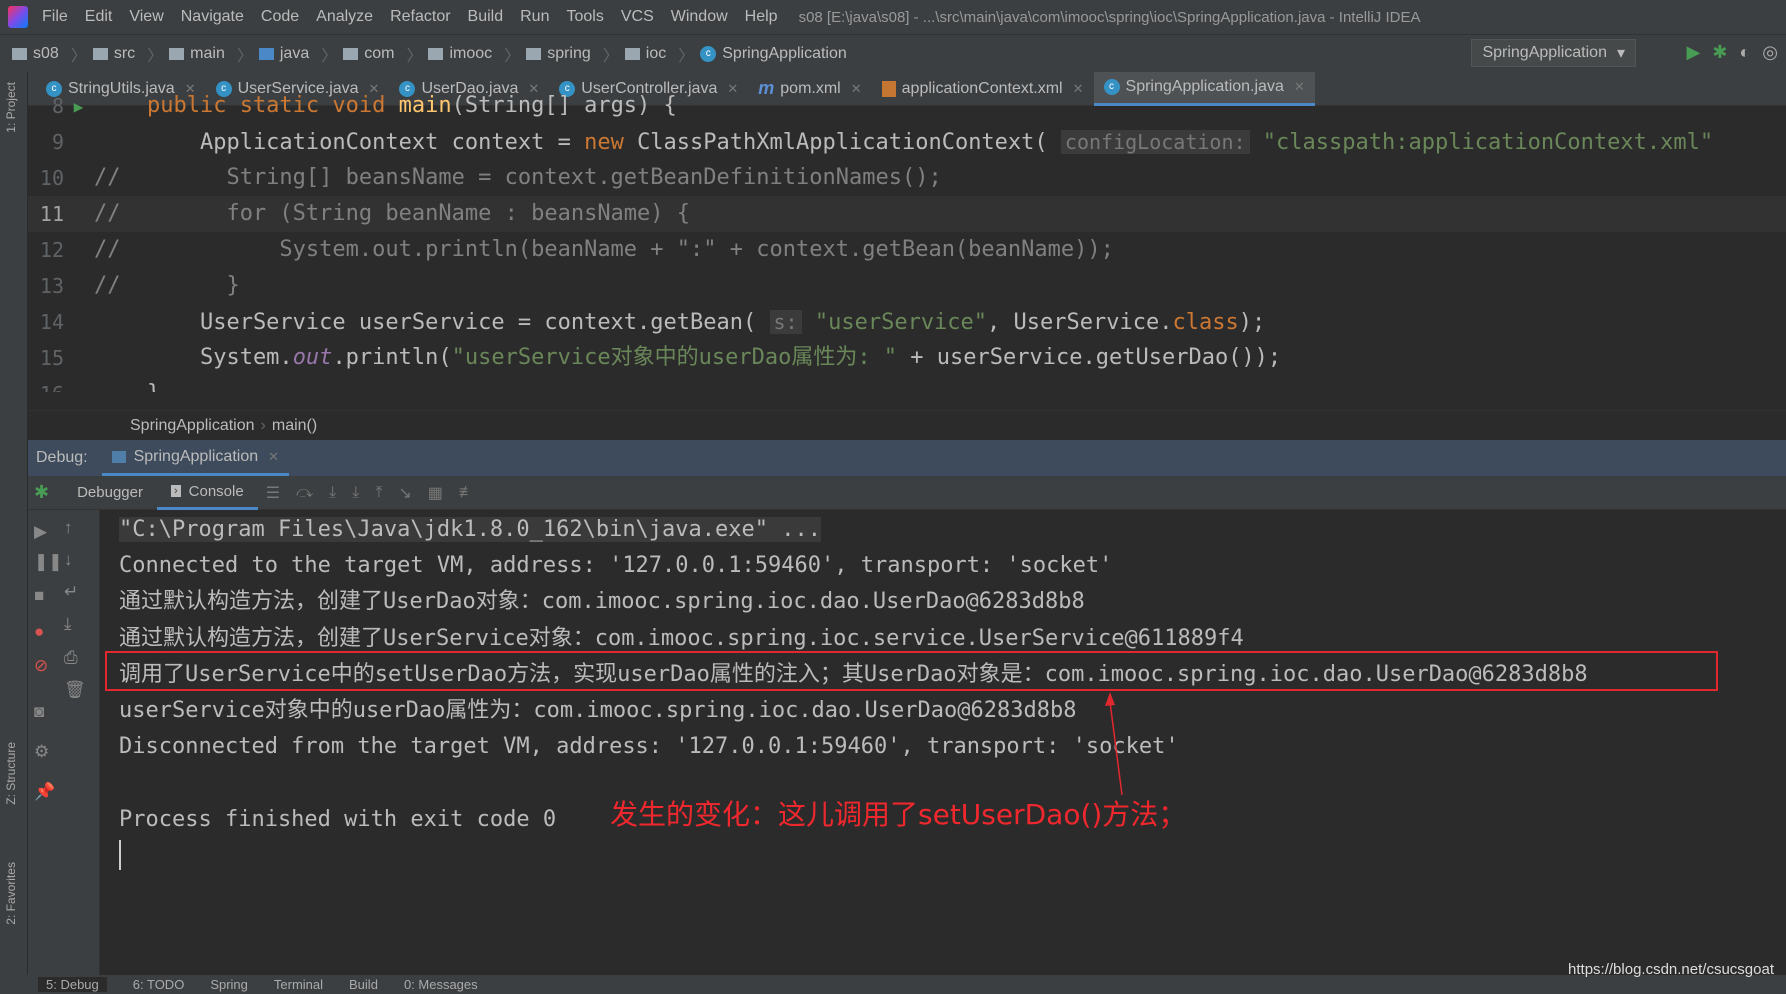  Describe the element at coordinates (404, 493) in the screenshot. I see `run-to-cursor-icon: ↘` at that location.